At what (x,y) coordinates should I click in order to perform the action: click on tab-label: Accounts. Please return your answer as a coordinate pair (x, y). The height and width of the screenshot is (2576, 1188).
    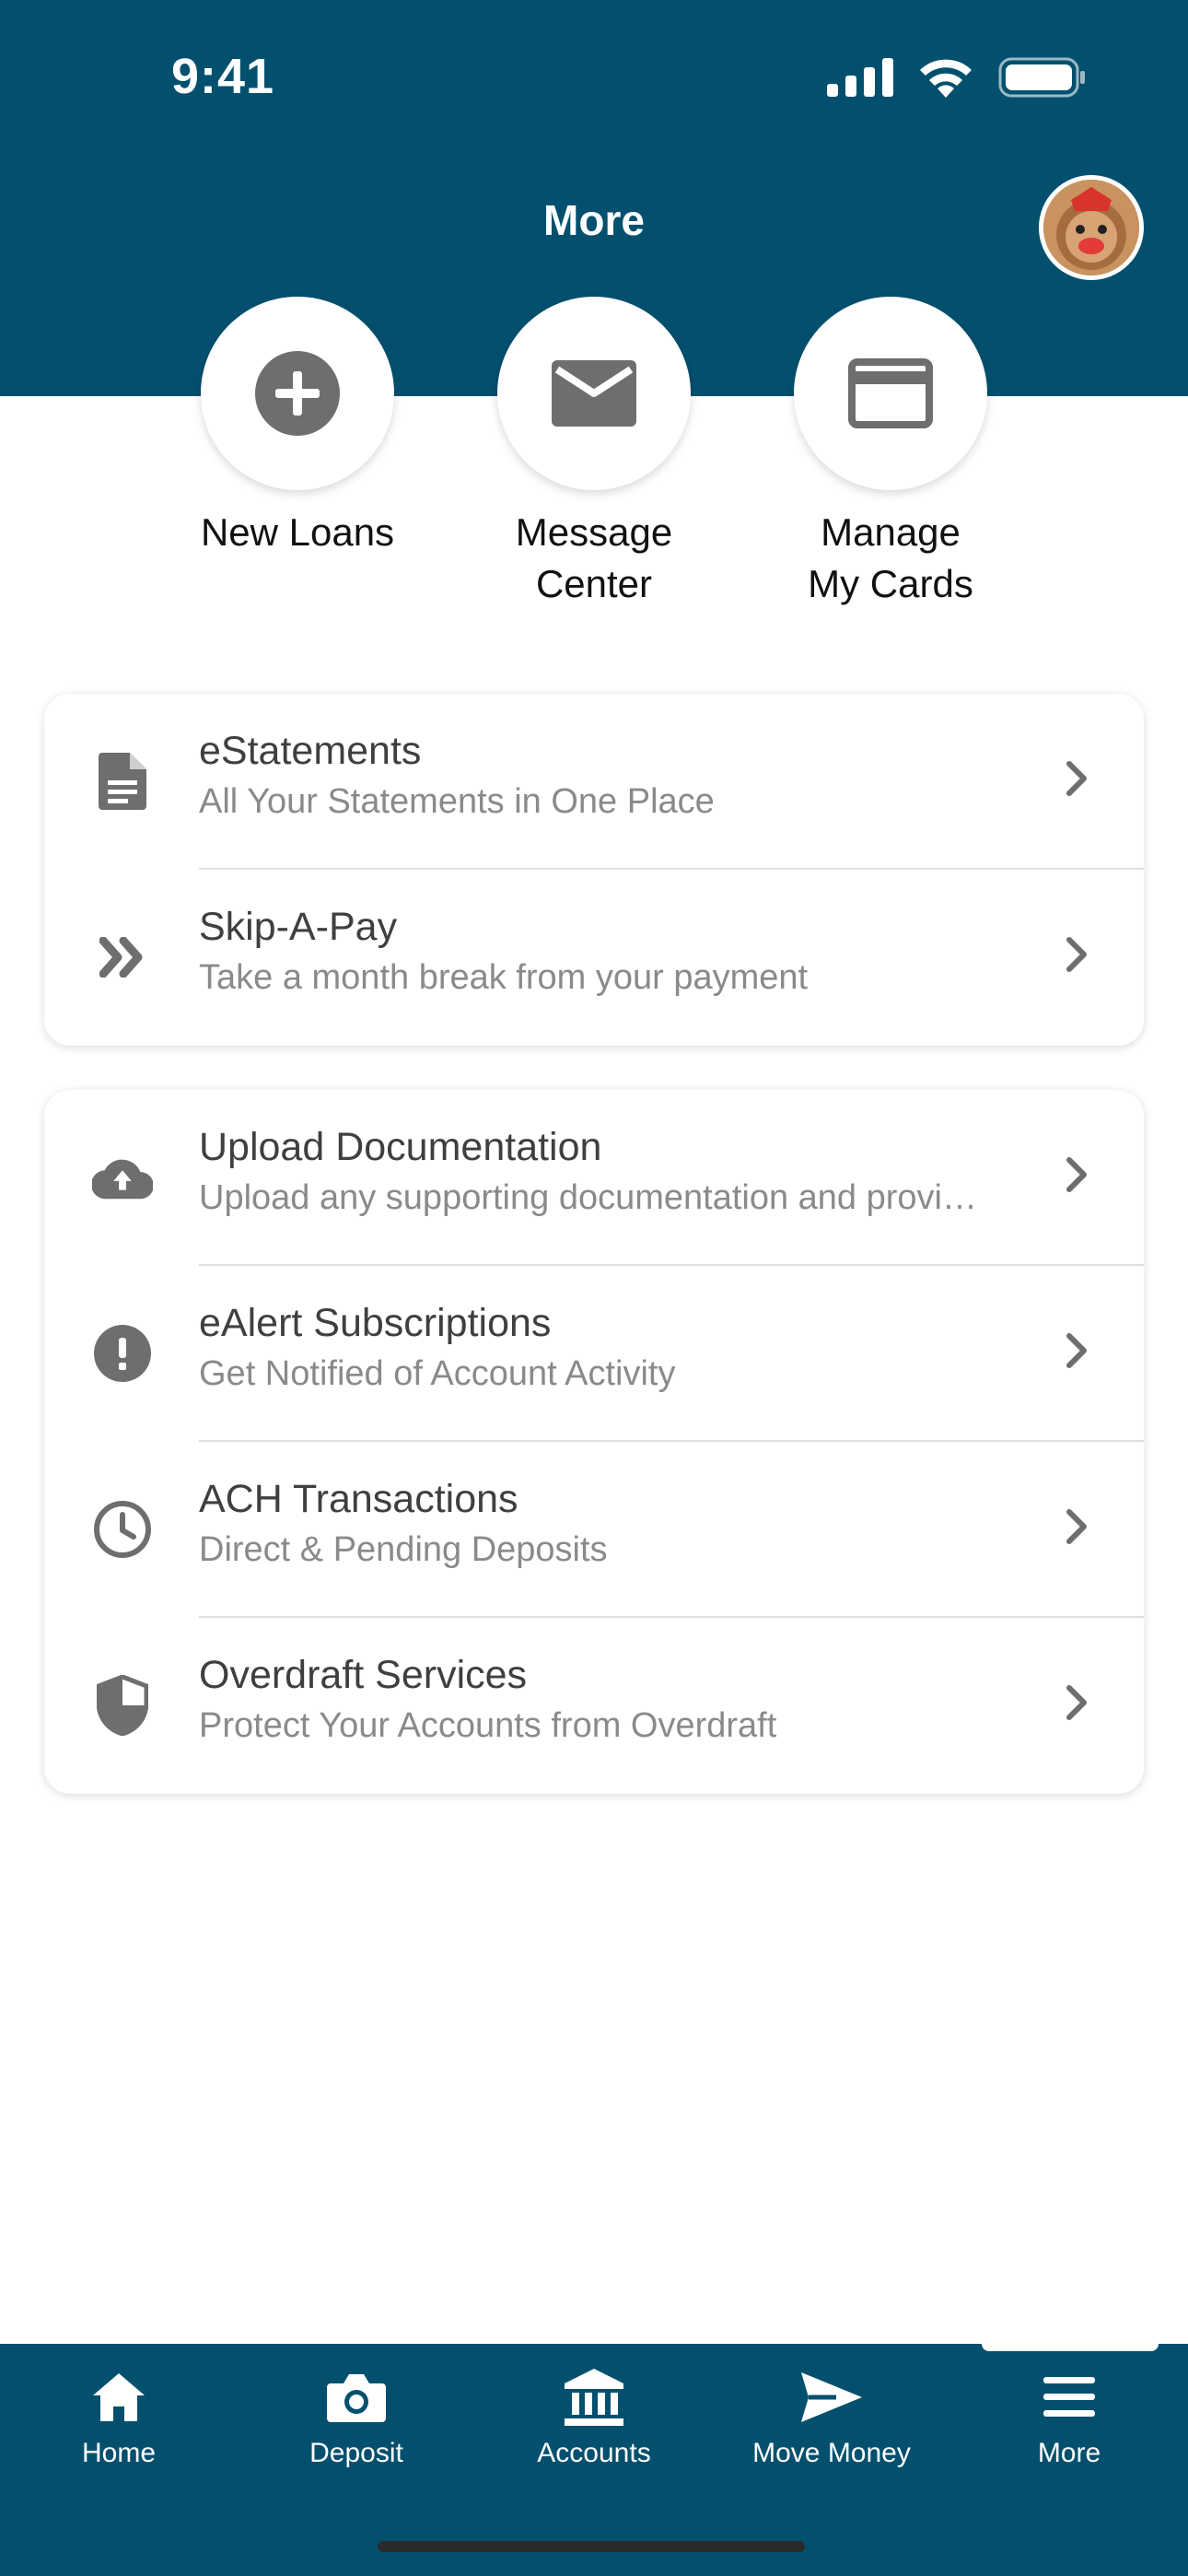
    Looking at the image, I should click on (594, 2453).